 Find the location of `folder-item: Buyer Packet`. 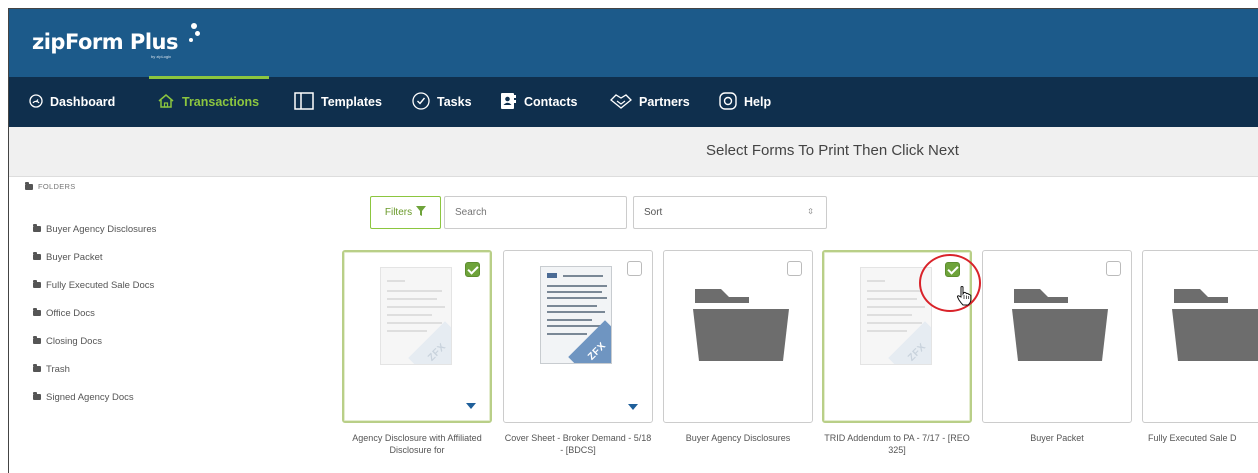

folder-item: Buyer Packet is located at coordinates (94, 257).